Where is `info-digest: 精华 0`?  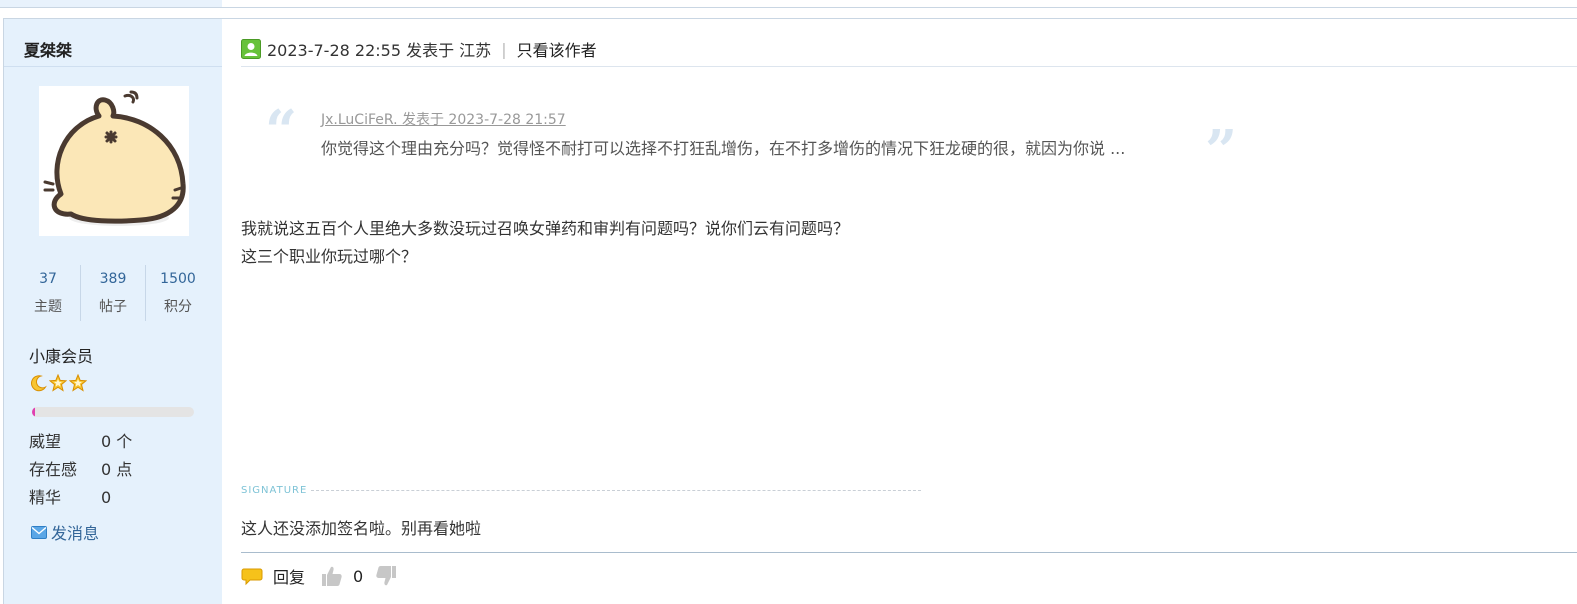
info-digest: 精华 0 is located at coordinates (80, 498).